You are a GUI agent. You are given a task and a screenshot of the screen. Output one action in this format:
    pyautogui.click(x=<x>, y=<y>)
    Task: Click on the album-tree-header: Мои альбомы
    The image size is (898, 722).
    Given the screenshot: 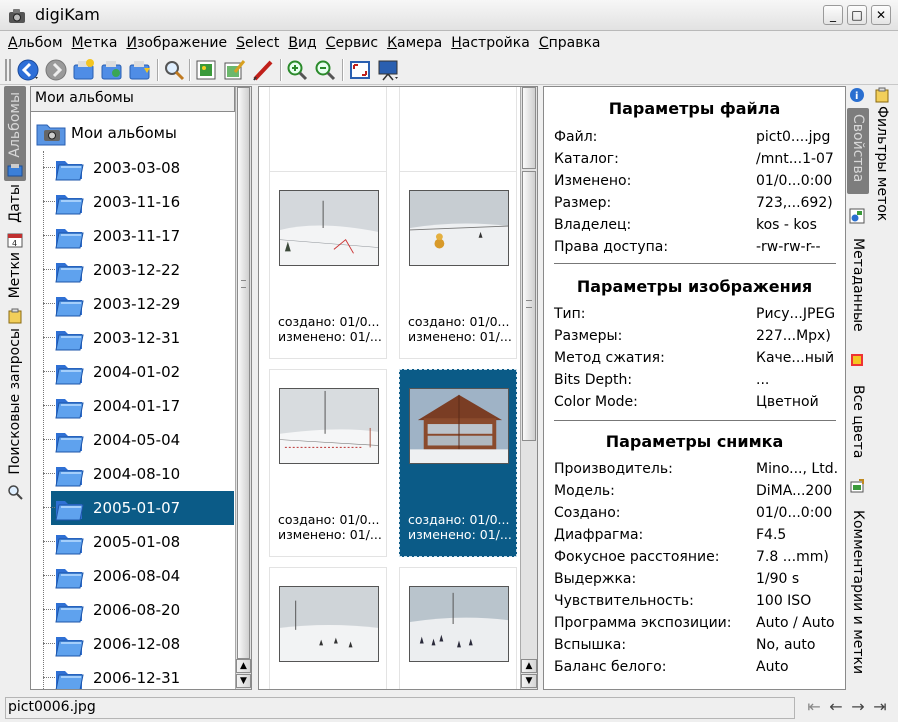 What is the action you would take?
    pyautogui.click(x=133, y=99)
    